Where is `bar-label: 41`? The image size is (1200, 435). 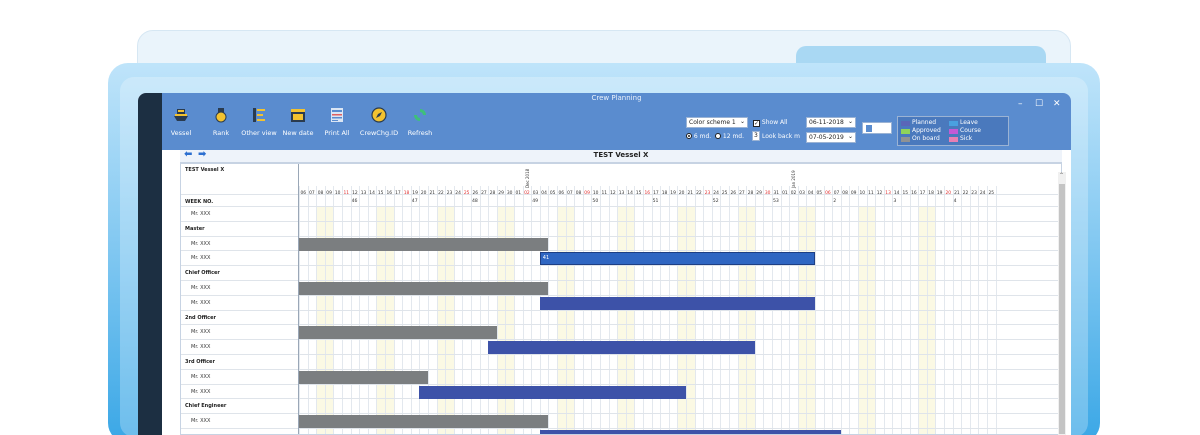
bar-label: 41 is located at coordinates (546, 258).